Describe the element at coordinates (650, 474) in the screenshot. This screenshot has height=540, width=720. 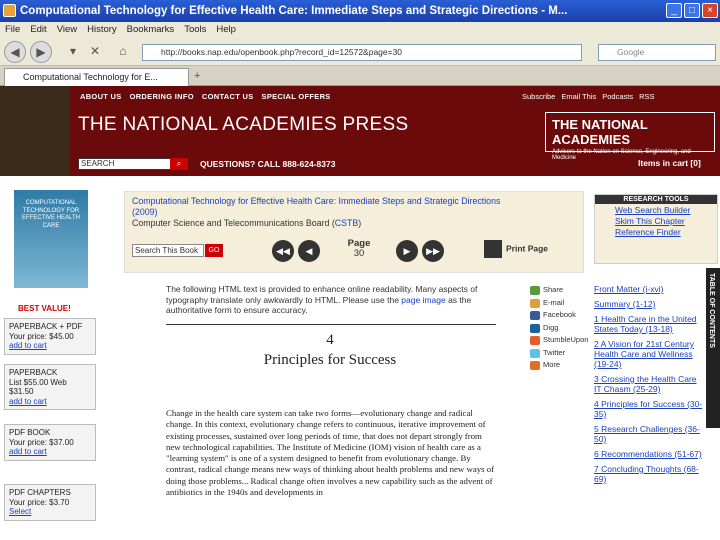
I see `toc-item: 7 Concluding Thoughts (68-69)` at that location.